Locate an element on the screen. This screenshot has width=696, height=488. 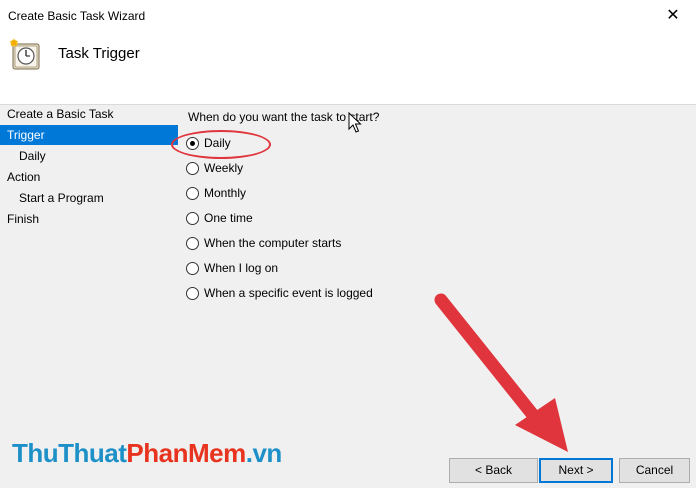
watermark-logo: ThuThuatPhanMem.vn is located at coordinates (147, 453).